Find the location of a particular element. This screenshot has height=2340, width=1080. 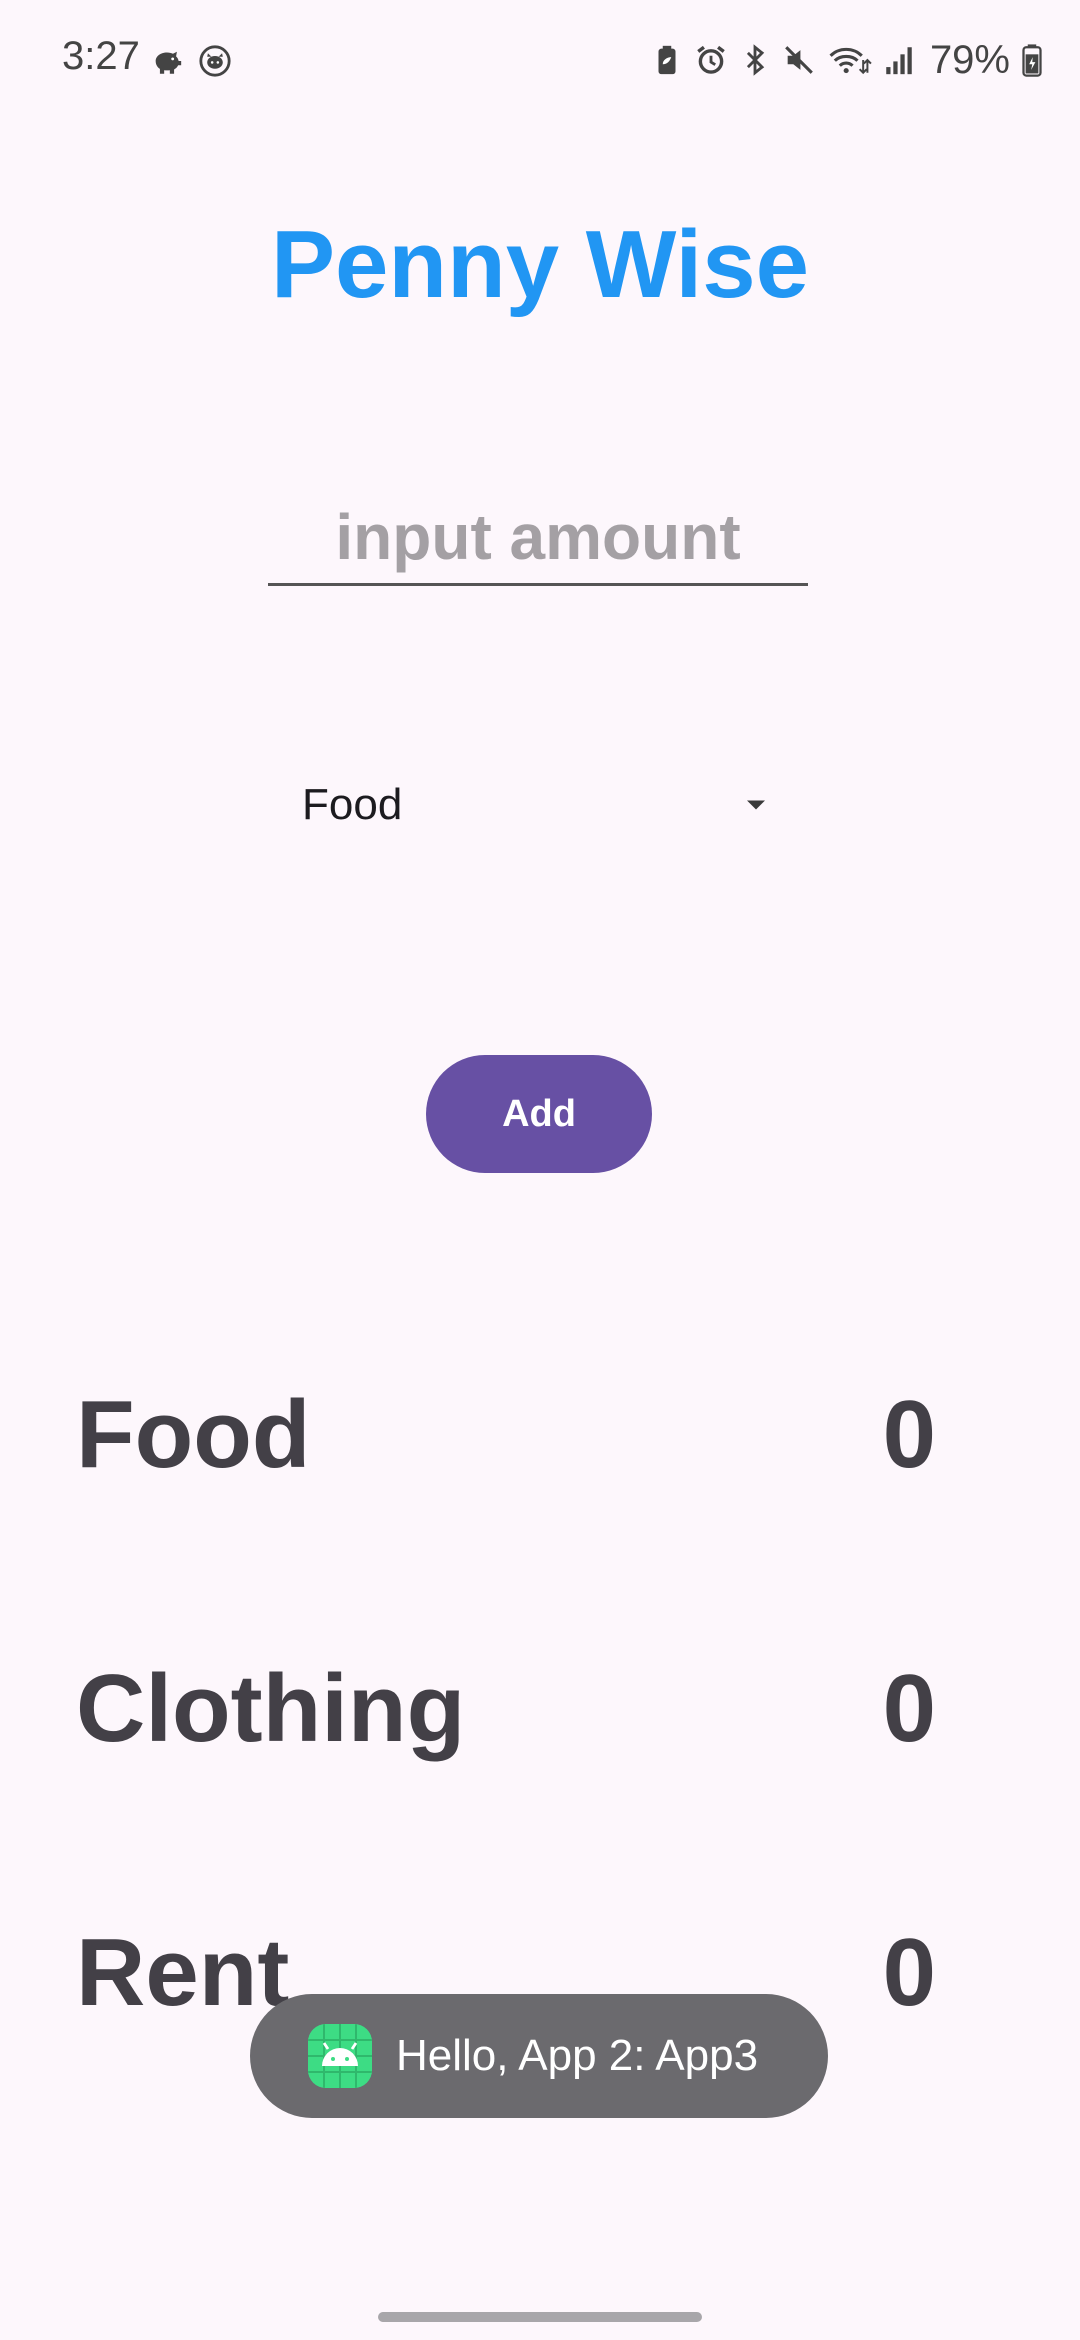

add-button: Add is located at coordinates (539, 1114).